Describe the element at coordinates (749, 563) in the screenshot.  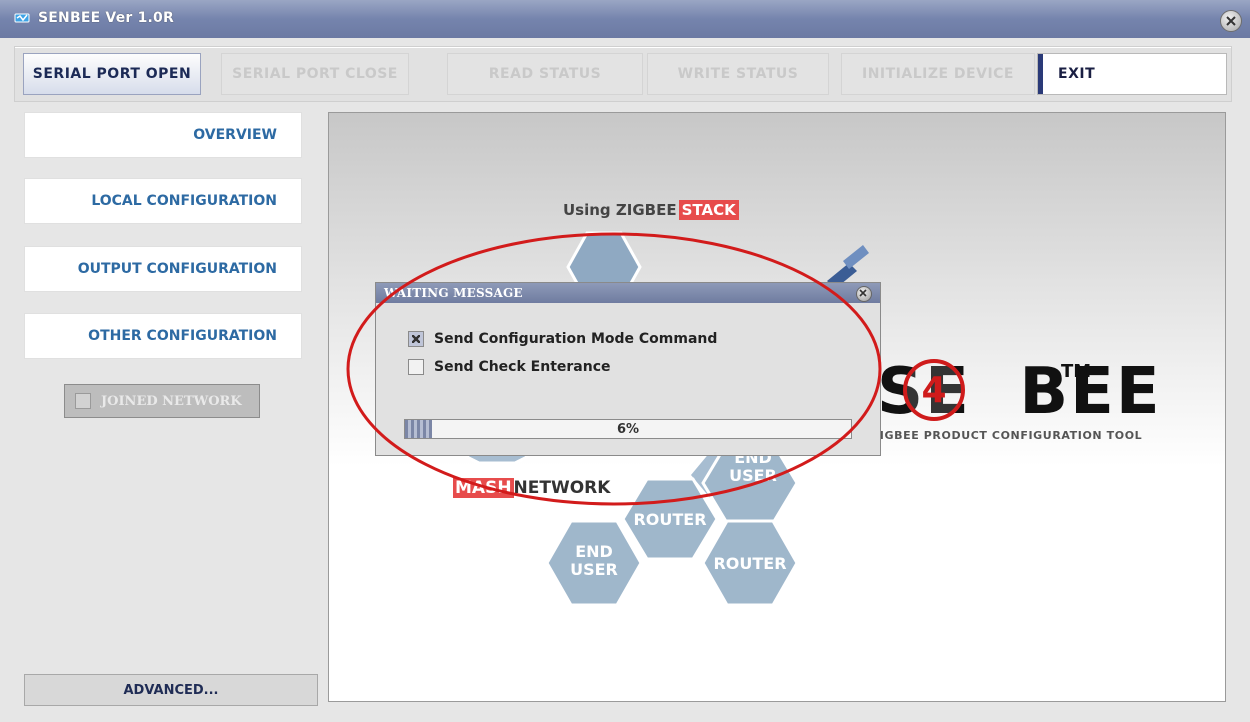
I see `router-label-2: ROUTER` at that location.